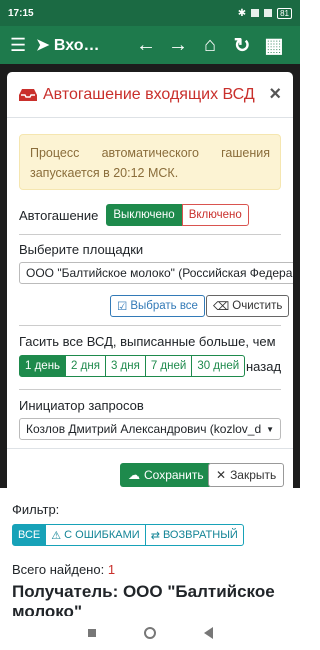 Image resolution: width=320 pixels, height=650 pixels. What do you see at coordinates (221, 307) in the screenshot?
I see `eraser-icon: ⌫` at bounding box center [221, 307].